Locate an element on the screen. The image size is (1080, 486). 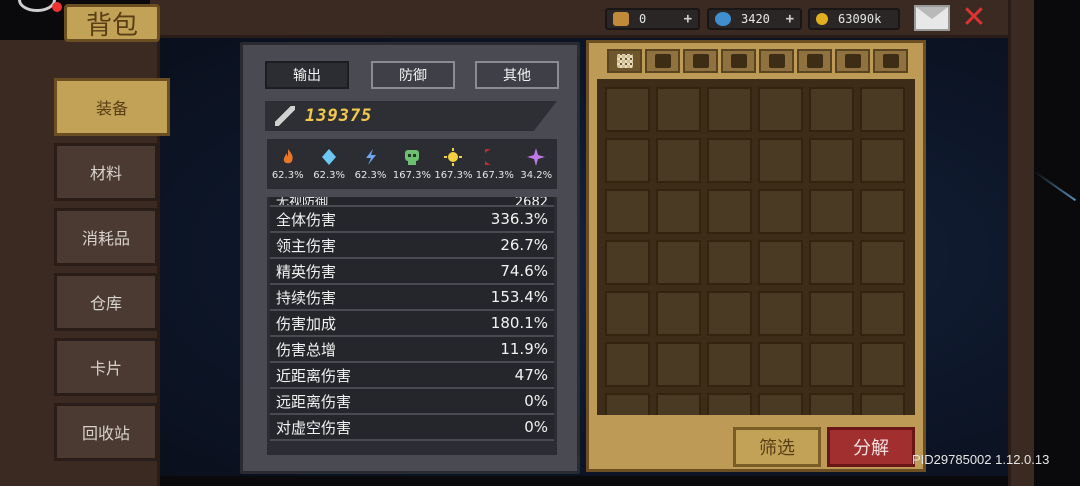
all-grid-icon is located at coordinates (624, 61).